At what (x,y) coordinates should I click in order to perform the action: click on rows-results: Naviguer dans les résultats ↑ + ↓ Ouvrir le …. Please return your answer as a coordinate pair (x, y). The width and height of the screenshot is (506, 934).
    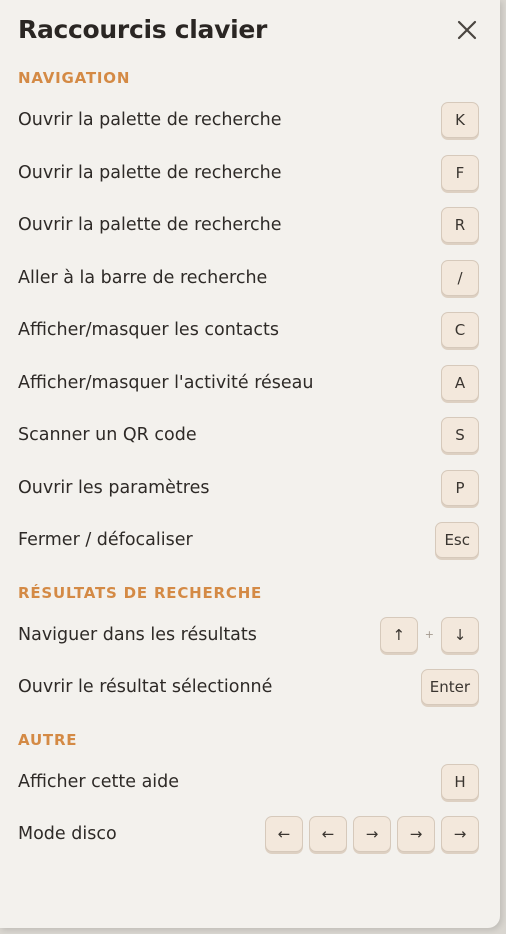
    Looking at the image, I should click on (248, 661).